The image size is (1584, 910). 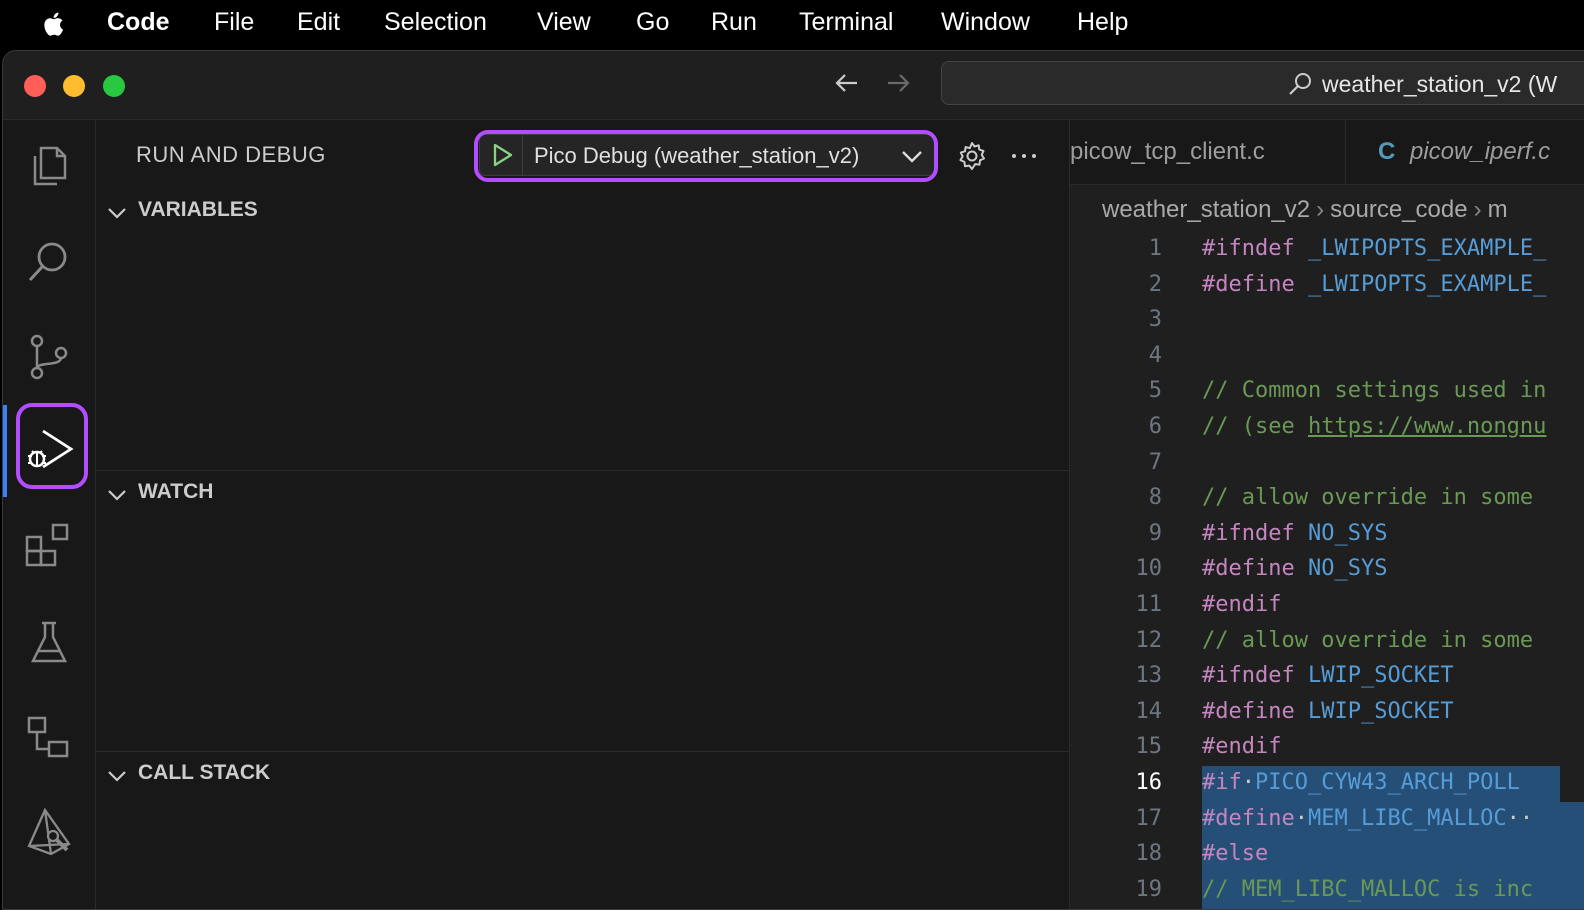 I want to click on code-text: // Common settings used in, so click(x=1374, y=390).